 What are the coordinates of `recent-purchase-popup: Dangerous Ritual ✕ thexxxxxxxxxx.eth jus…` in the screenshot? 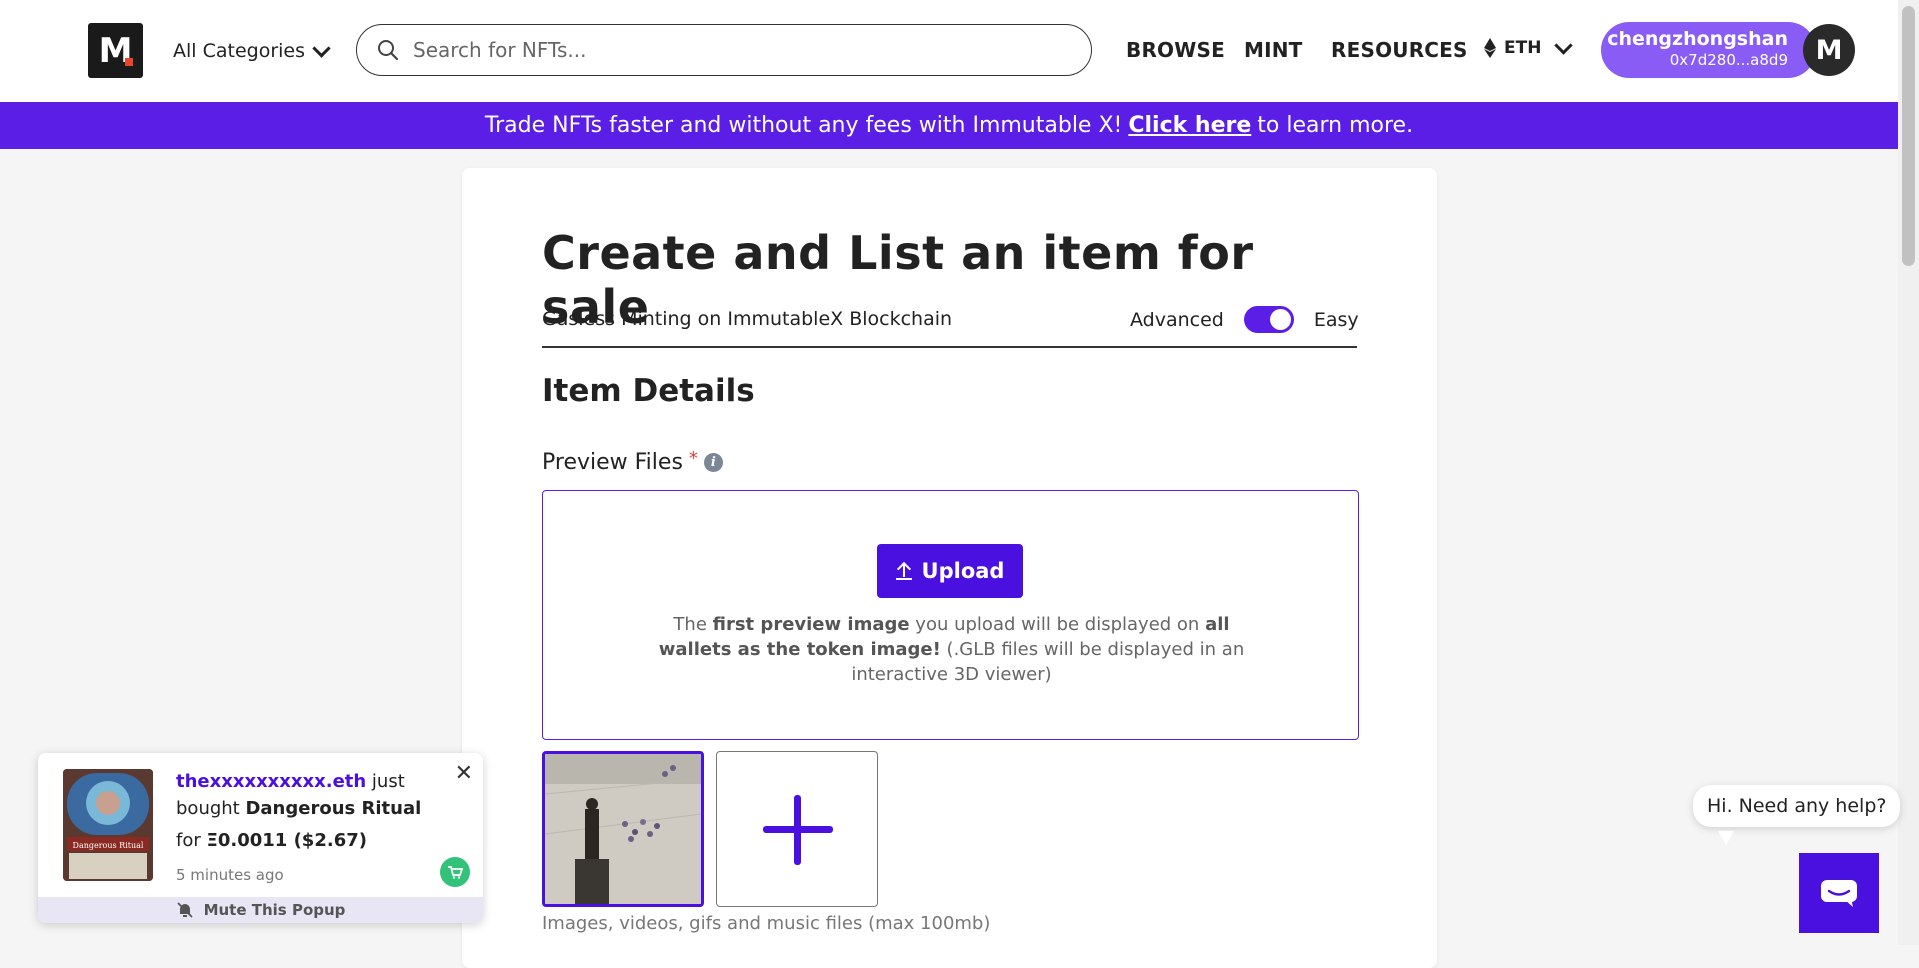 It's located at (260, 838).